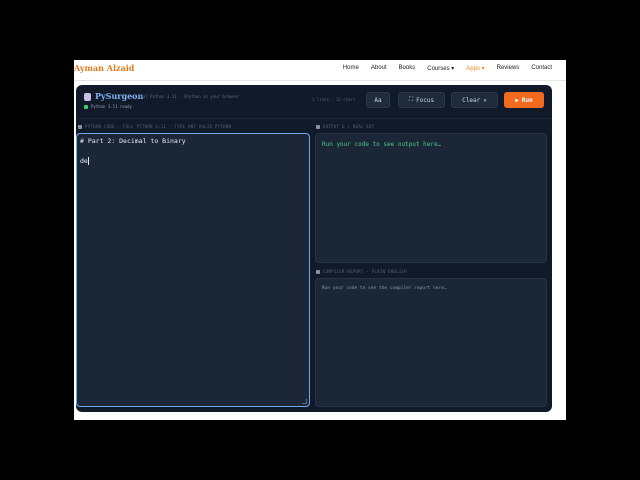 The width and height of the screenshot is (640, 480). I want to click on output-icon, so click(318, 127).